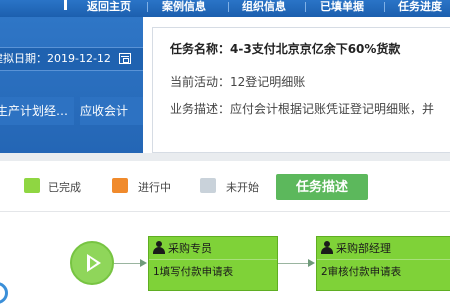 Image resolution: width=450 pixels, height=304 pixels. Describe the element at coordinates (71, 85) in the screenshot. I see `left-panel: 建拟日期：2019-12-12 生产计划经… 应收会计` at that location.